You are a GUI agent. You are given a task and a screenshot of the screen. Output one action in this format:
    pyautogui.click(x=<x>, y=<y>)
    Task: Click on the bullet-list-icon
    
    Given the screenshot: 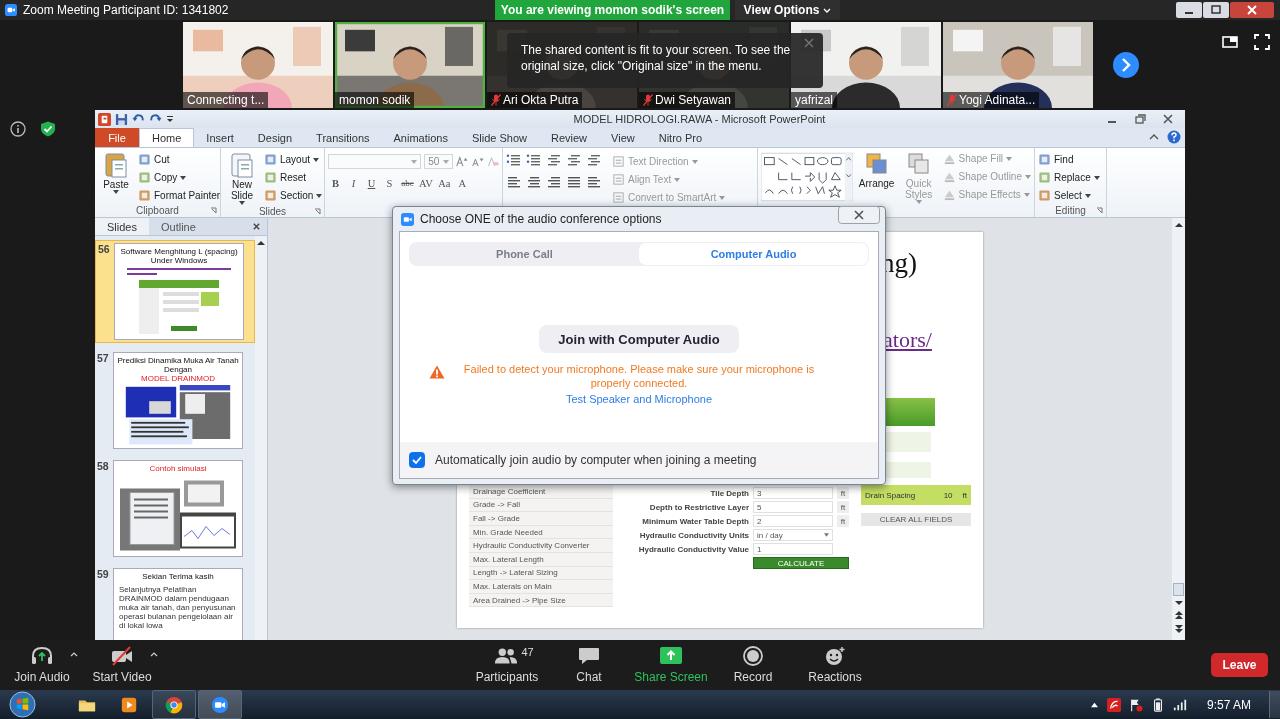 What is the action you would take?
    pyautogui.click(x=514, y=160)
    